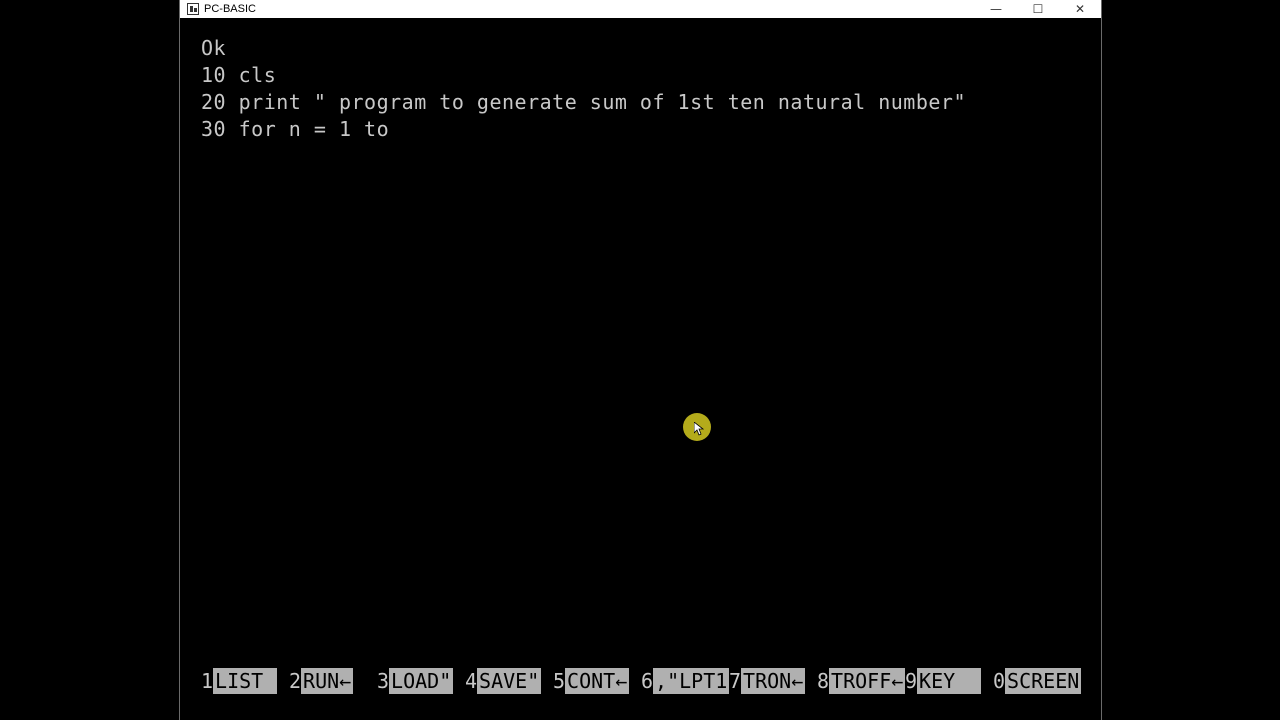 This screenshot has height=720, width=1280. I want to click on window-controls: — ☐ ✕, so click(1038, 9).